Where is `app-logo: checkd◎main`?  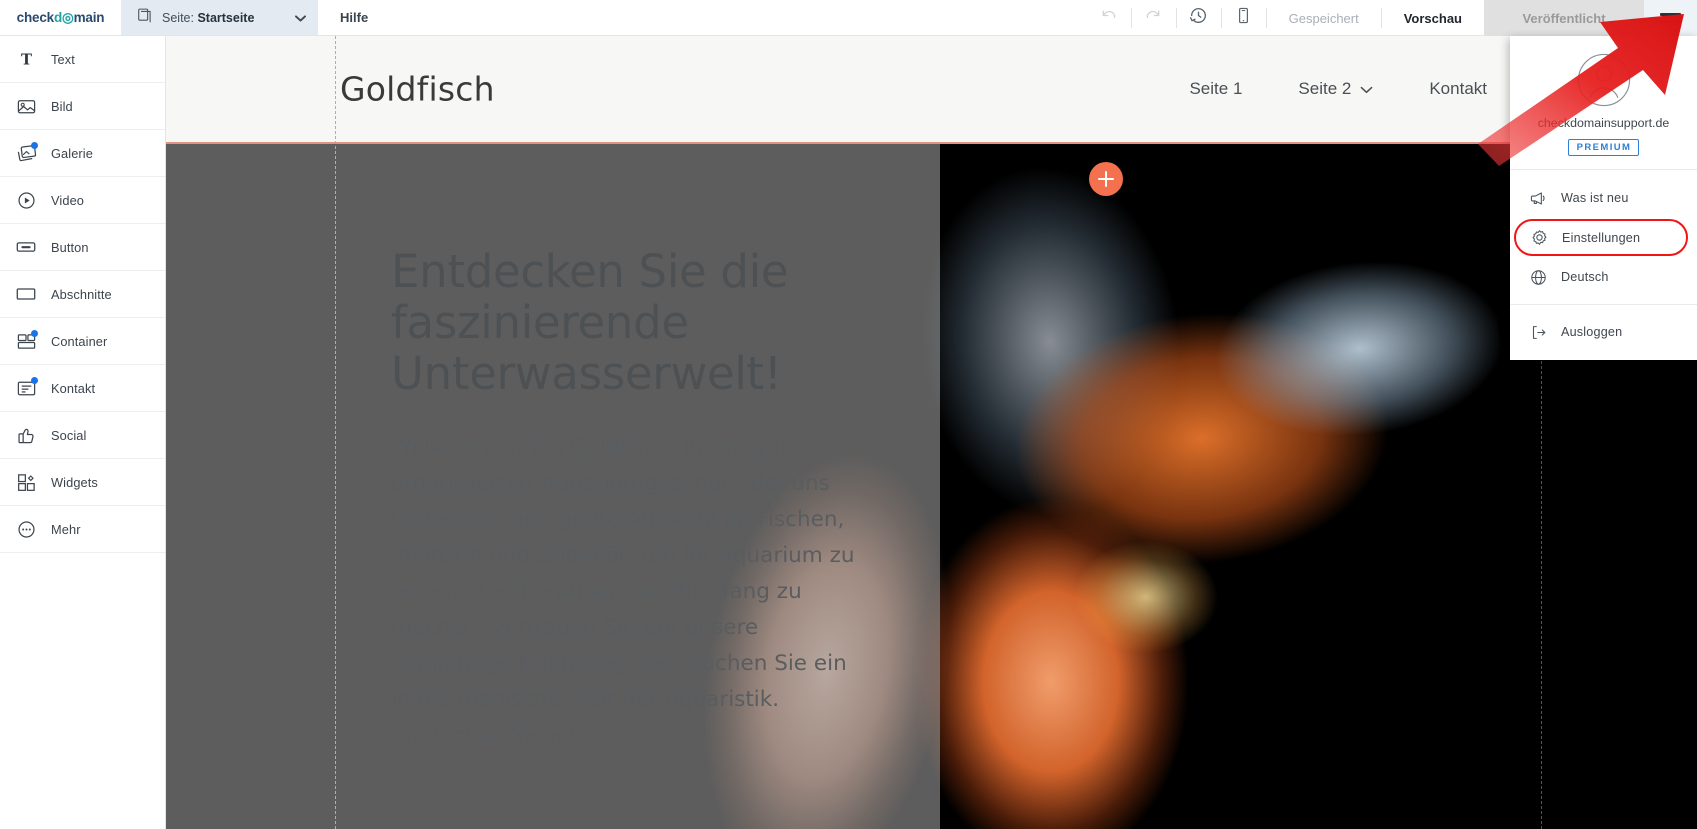 app-logo: checkd◎main is located at coordinates (61, 17).